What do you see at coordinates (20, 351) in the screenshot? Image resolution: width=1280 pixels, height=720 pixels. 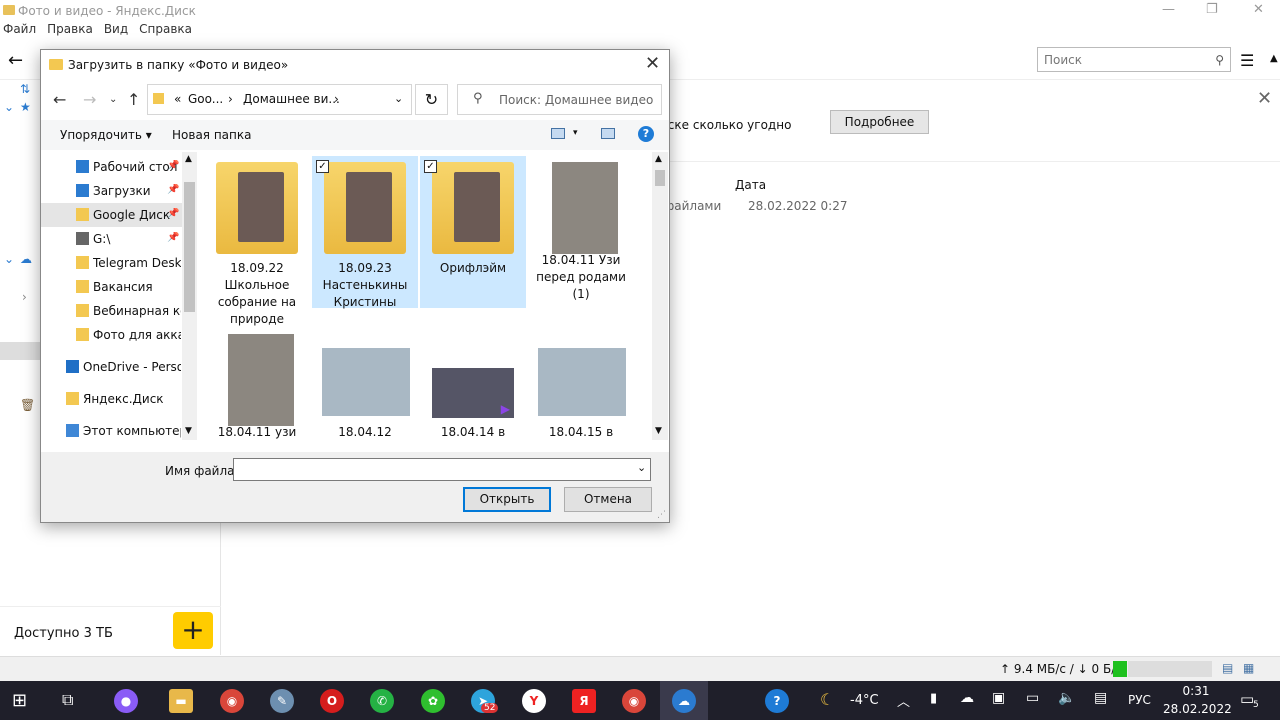 I see `selected-sidebar-item` at bounding box center [20, 351].